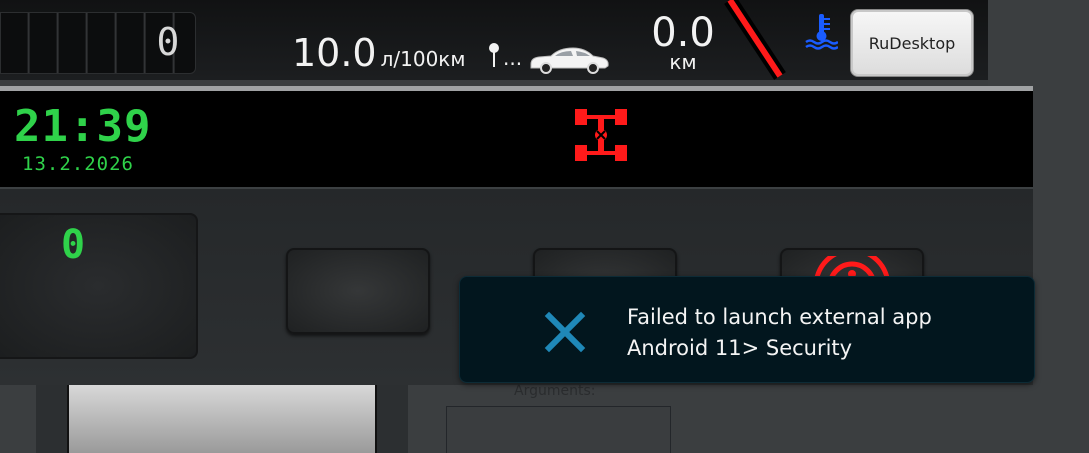  What do you see at coordinates (821, 32) in the screenshot?
I see `coolant-temperature-icon` at bounding box center [821, 32].